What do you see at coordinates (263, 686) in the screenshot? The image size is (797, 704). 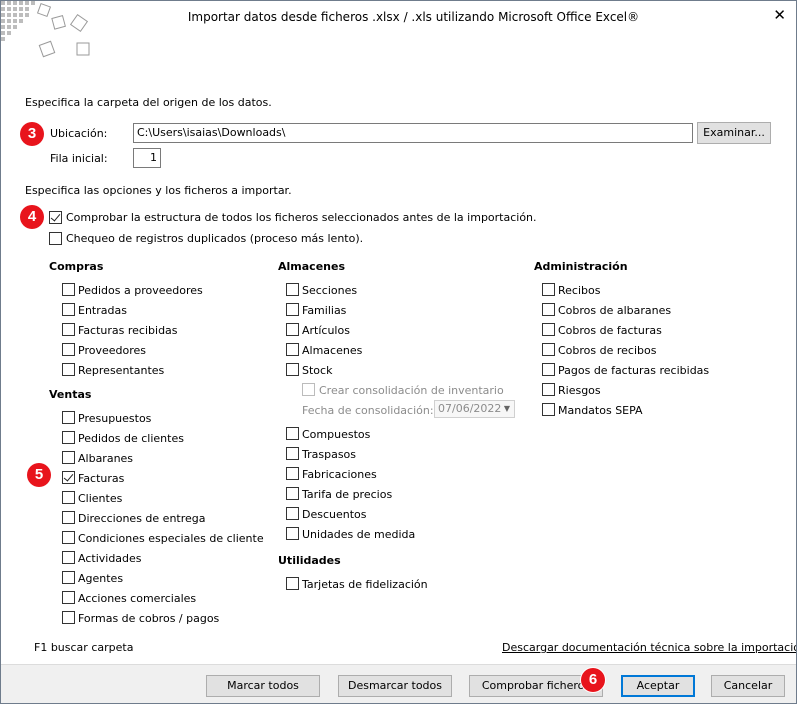 I see `mark-all-button: Marcar todos` at bounding box center [263, 686].